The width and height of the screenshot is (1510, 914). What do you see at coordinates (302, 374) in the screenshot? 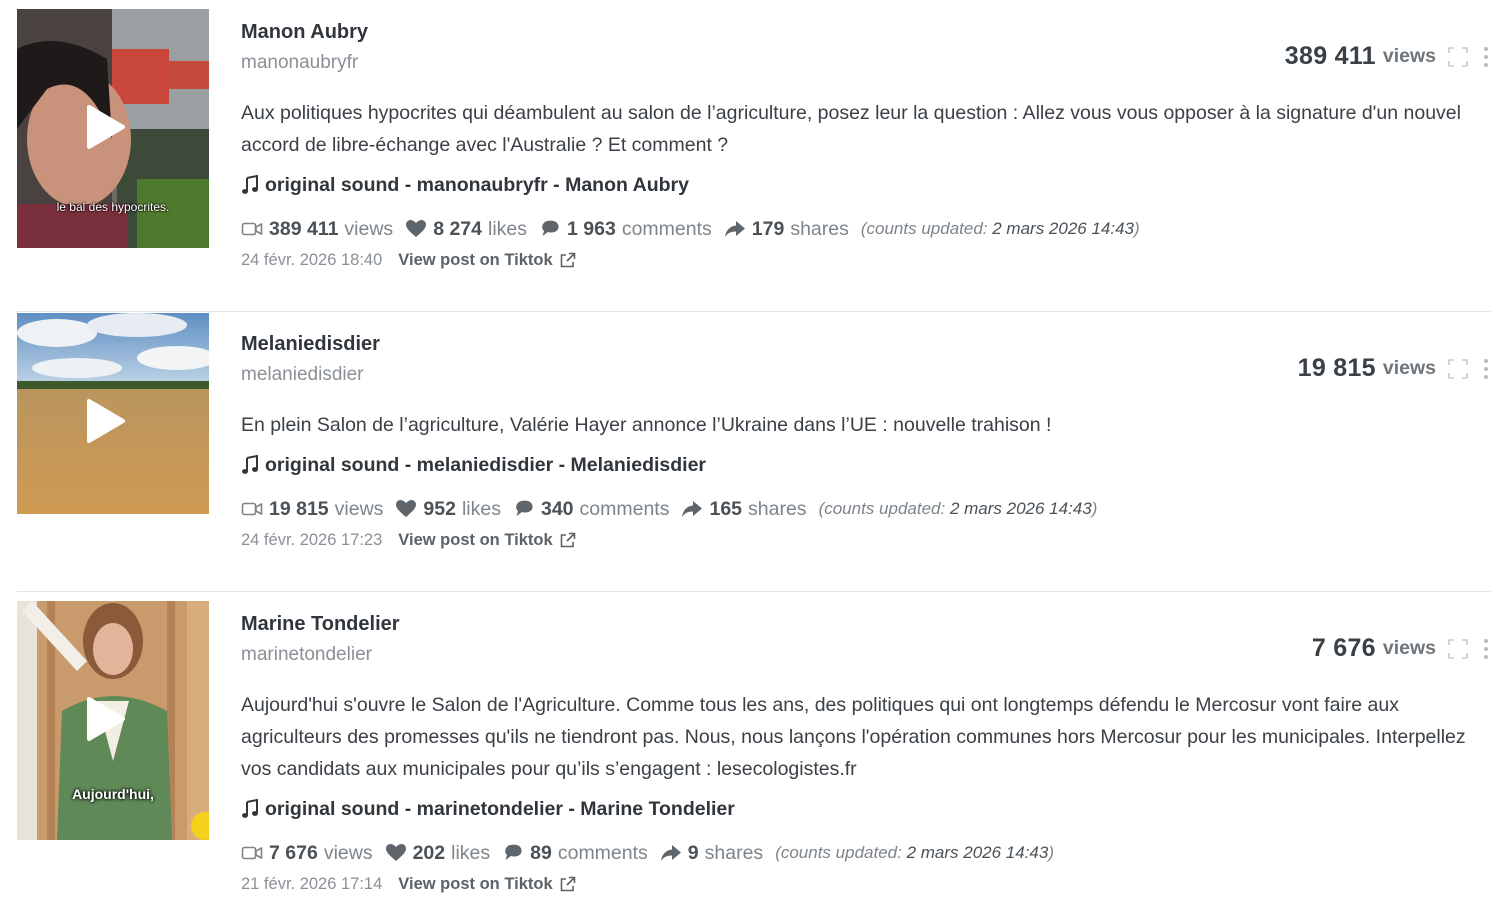
I see `author-handle: melaniedisdier` at bounding box center [302, 374].